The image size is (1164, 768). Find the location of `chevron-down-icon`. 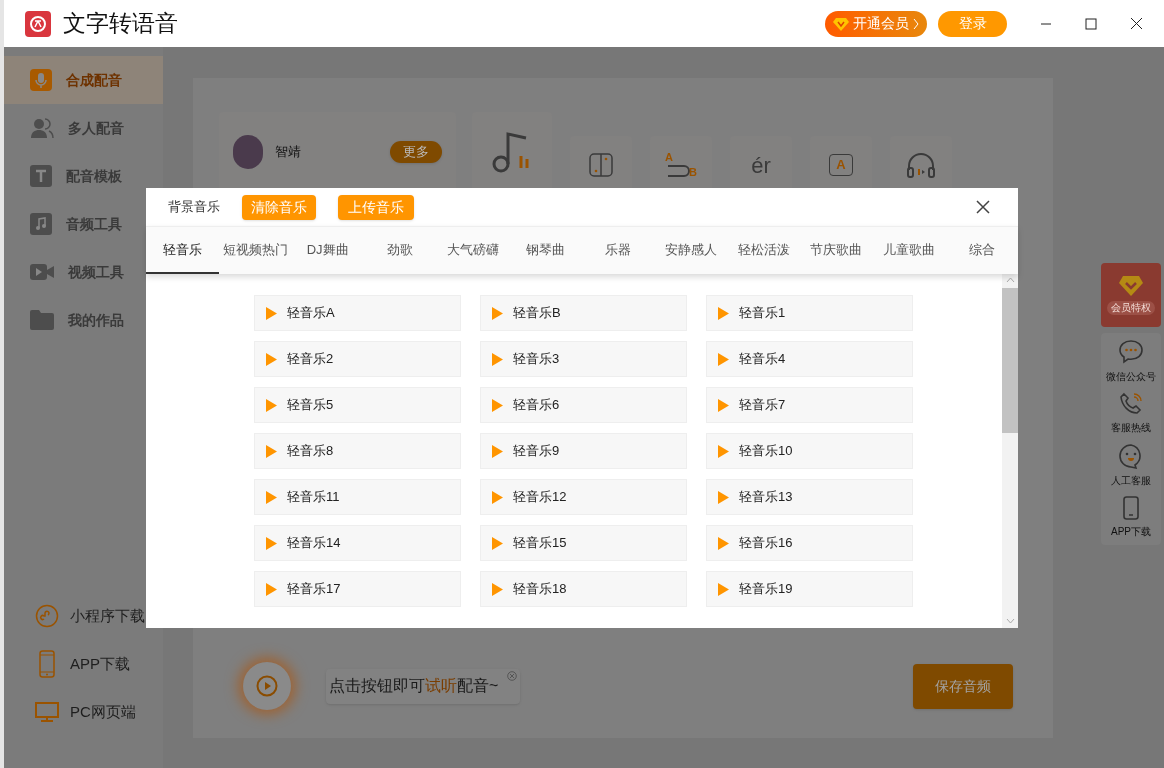

chevron-down-icon is located at coordinates (1010, 621).